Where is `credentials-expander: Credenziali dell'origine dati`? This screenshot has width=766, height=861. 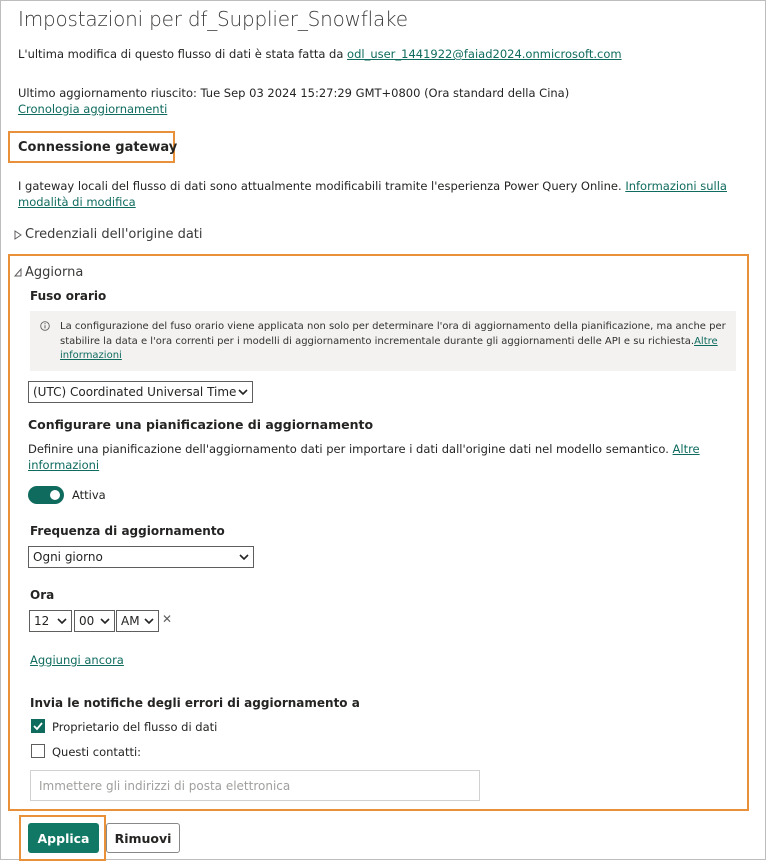
credentials-expander: Credenziali dell'origine dati is located at coordinates (108, 234).